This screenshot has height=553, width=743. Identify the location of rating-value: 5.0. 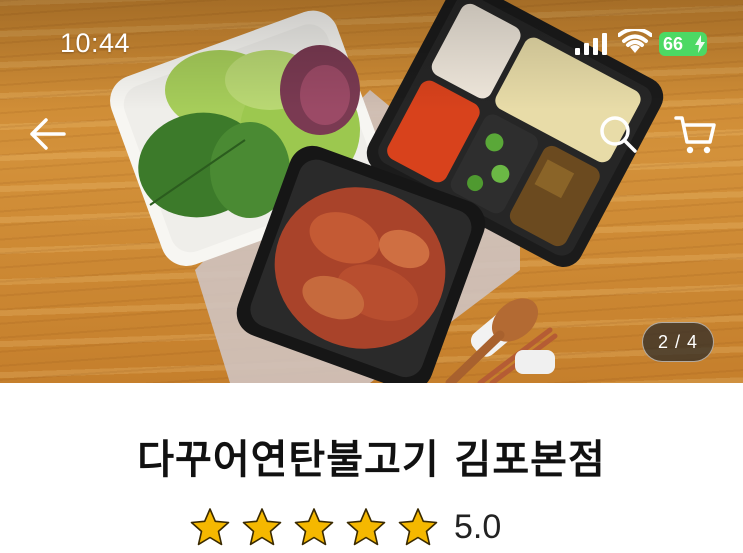
(478, 526).